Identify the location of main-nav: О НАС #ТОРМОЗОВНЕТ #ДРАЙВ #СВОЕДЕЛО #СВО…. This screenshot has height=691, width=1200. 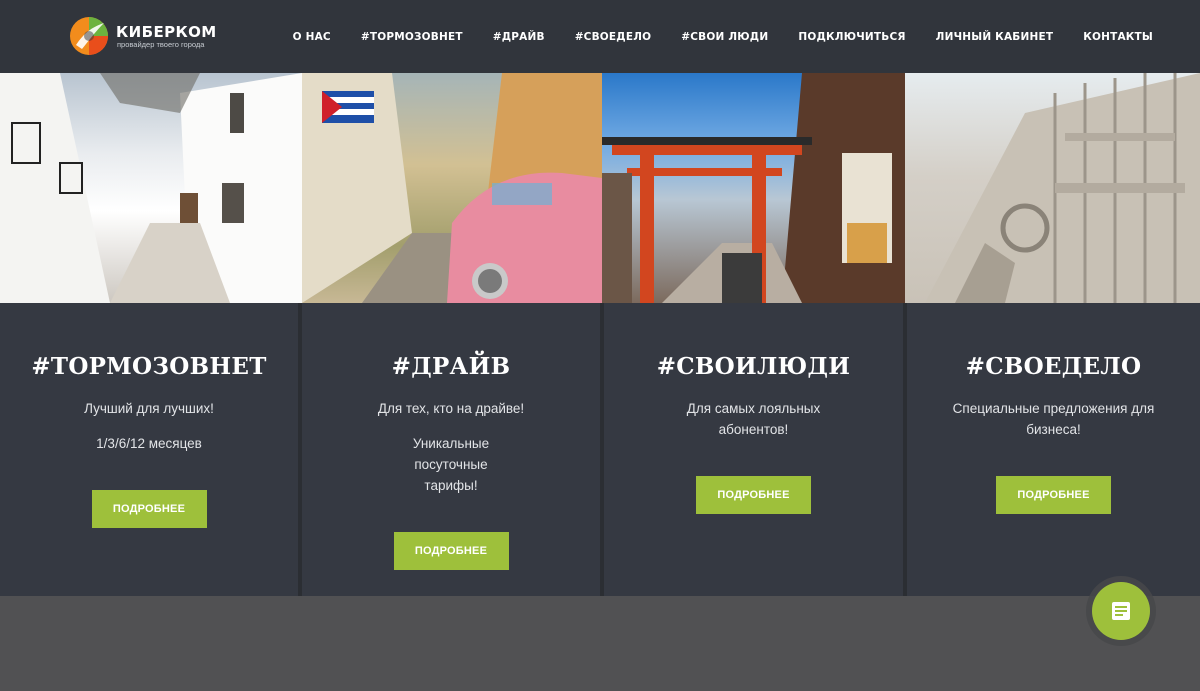
(708, 36).